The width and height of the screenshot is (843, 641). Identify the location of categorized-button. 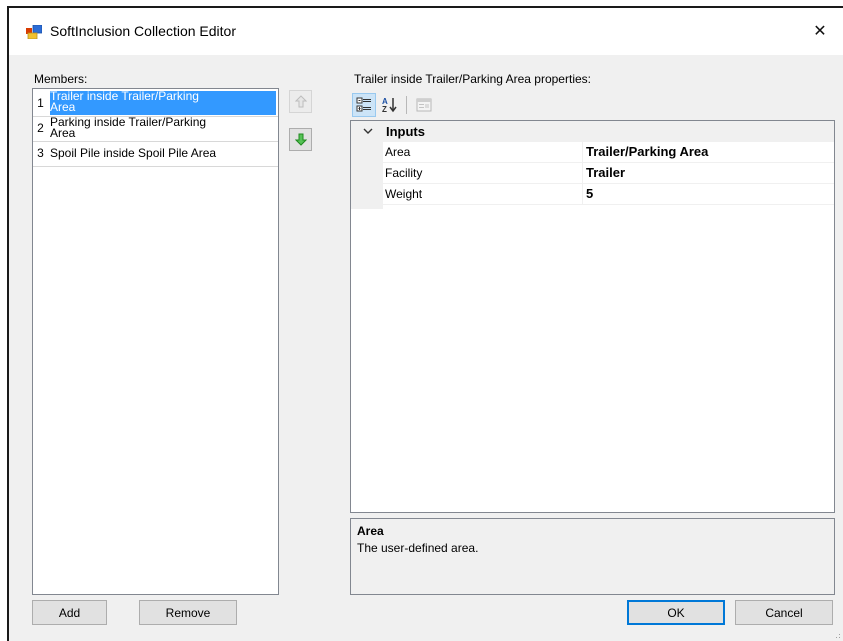
(364, 105).